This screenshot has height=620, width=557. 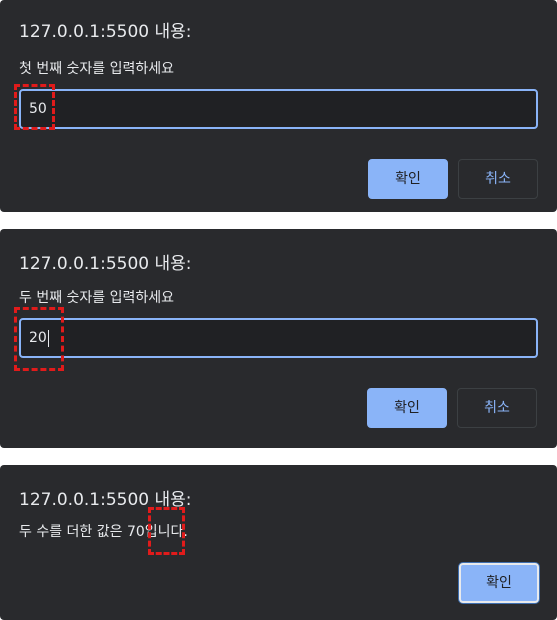 I want to click on input-value: 20, so click(x=38, y=338).